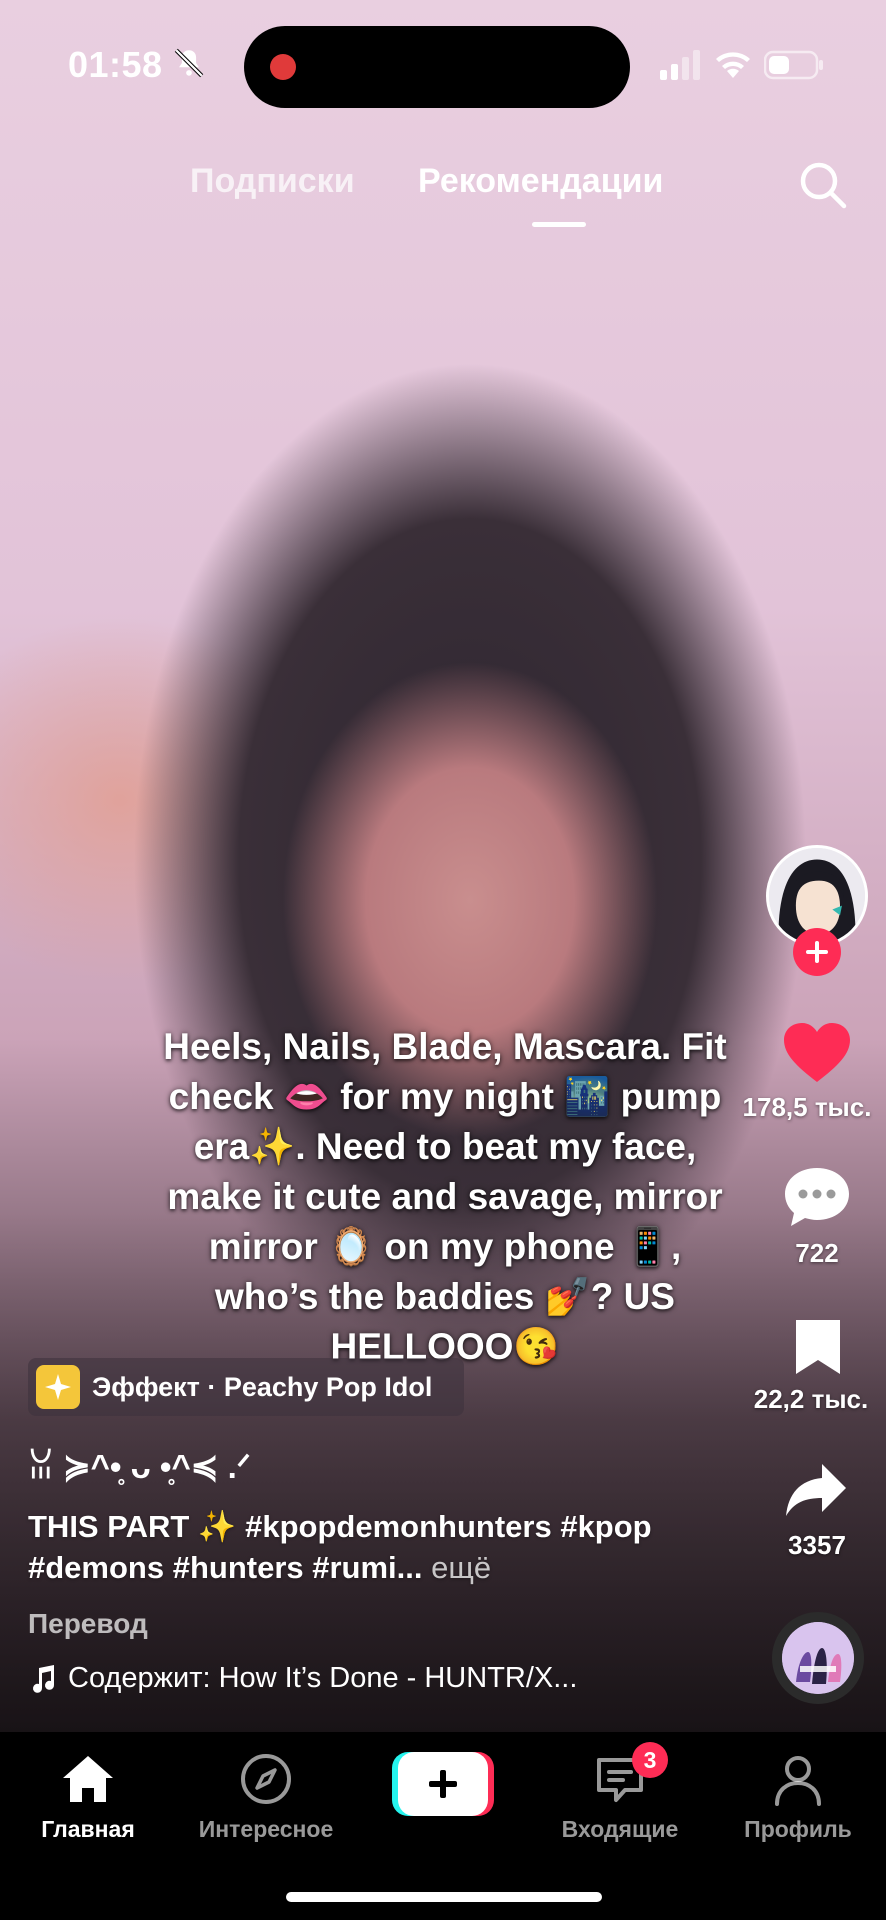  What do you see at coordinates (823, 185) in the screenshot?
I see `search-icon` at bounding box center [823, 185].